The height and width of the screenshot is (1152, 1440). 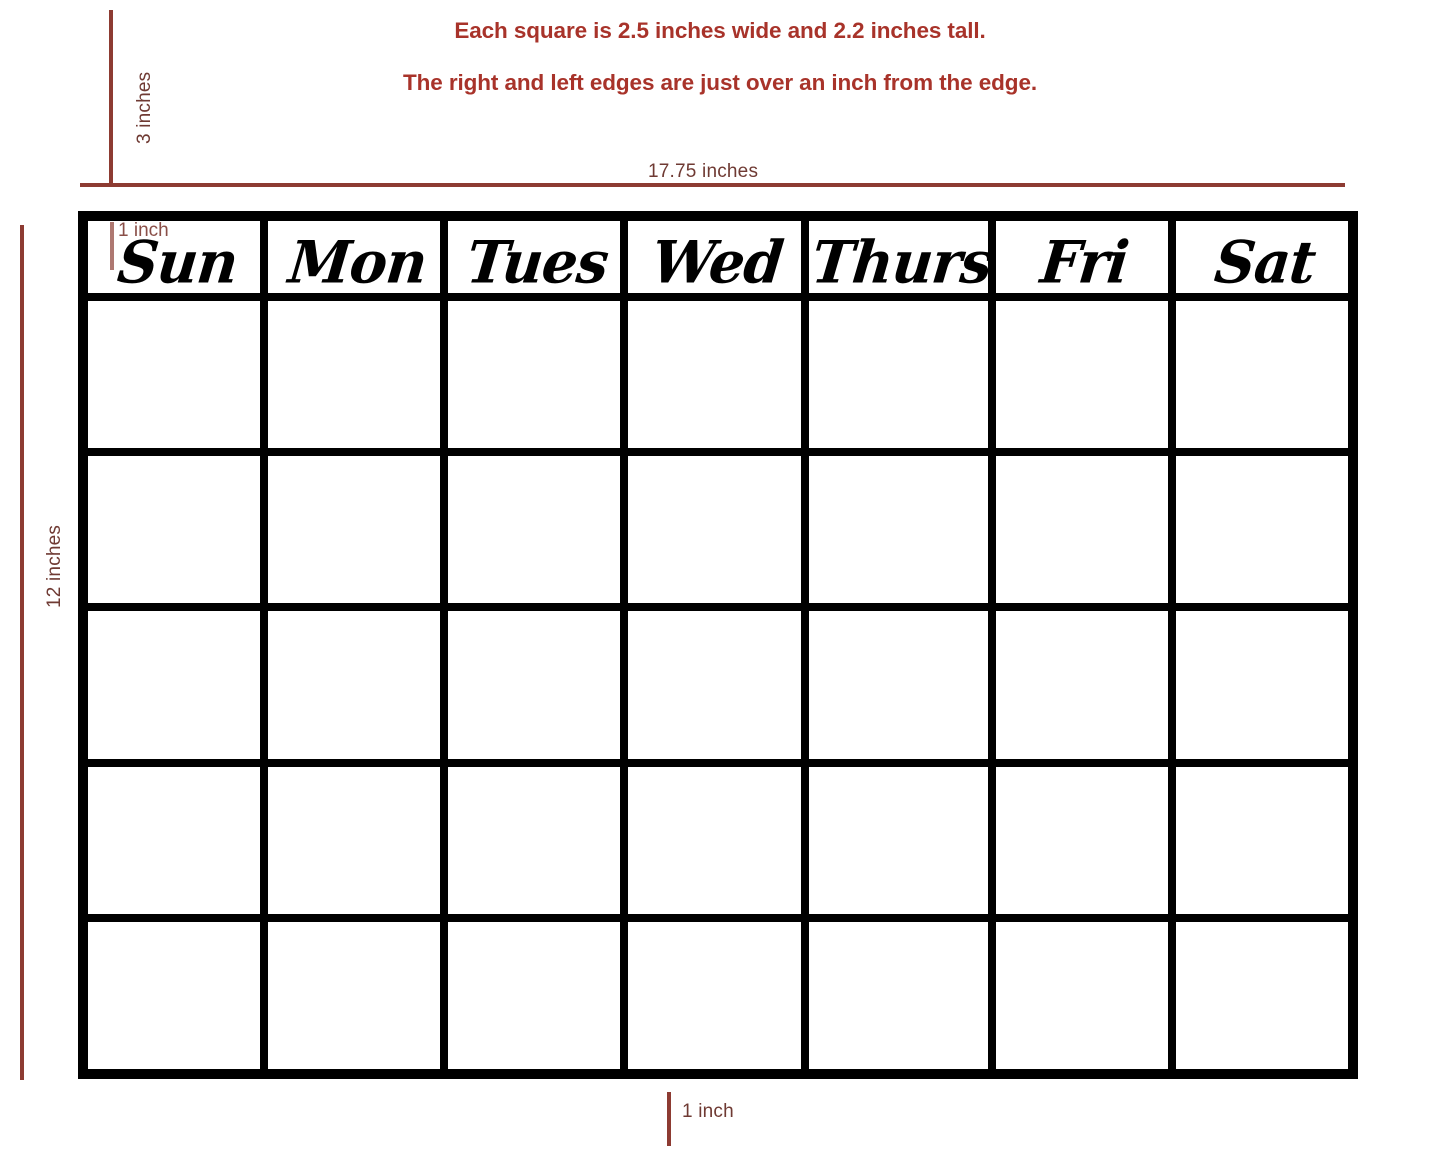 I want to click on day-header-tues: Tues, so click(x=534, y=259).